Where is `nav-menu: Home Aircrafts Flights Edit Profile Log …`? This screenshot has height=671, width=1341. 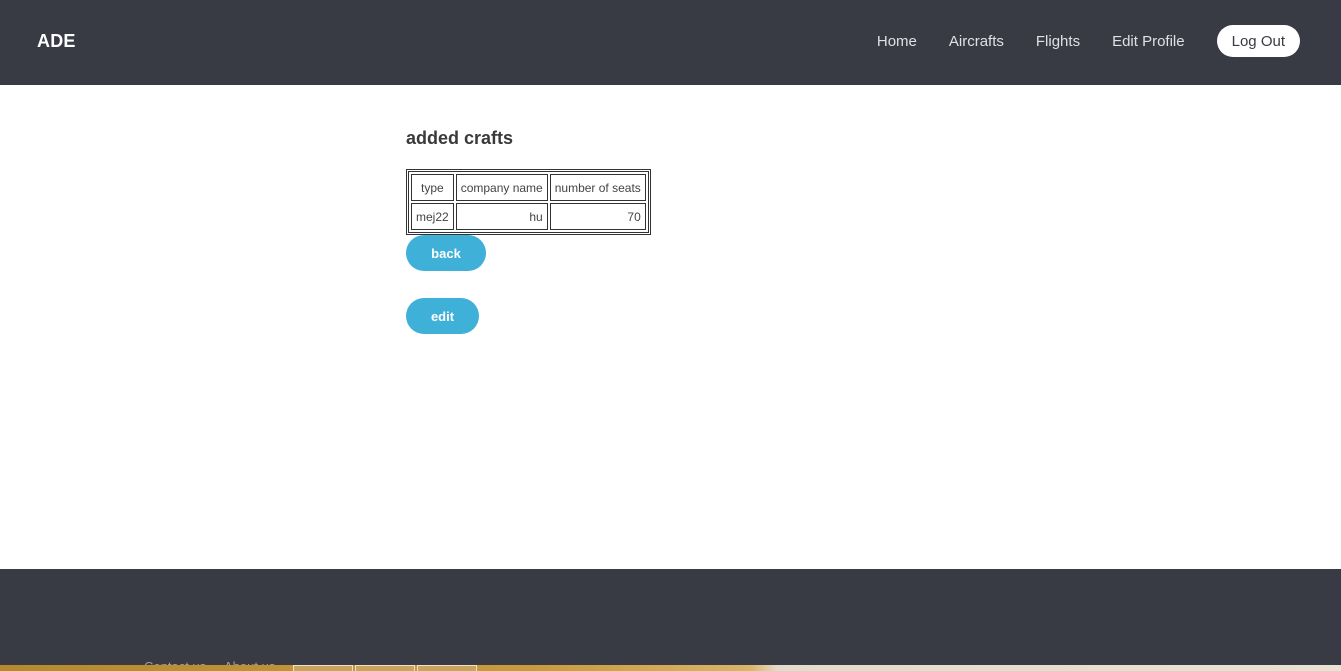
nav-menu: Home Aircrafts Flights Edit Profile Log … is located at coordinates (1088, 41).